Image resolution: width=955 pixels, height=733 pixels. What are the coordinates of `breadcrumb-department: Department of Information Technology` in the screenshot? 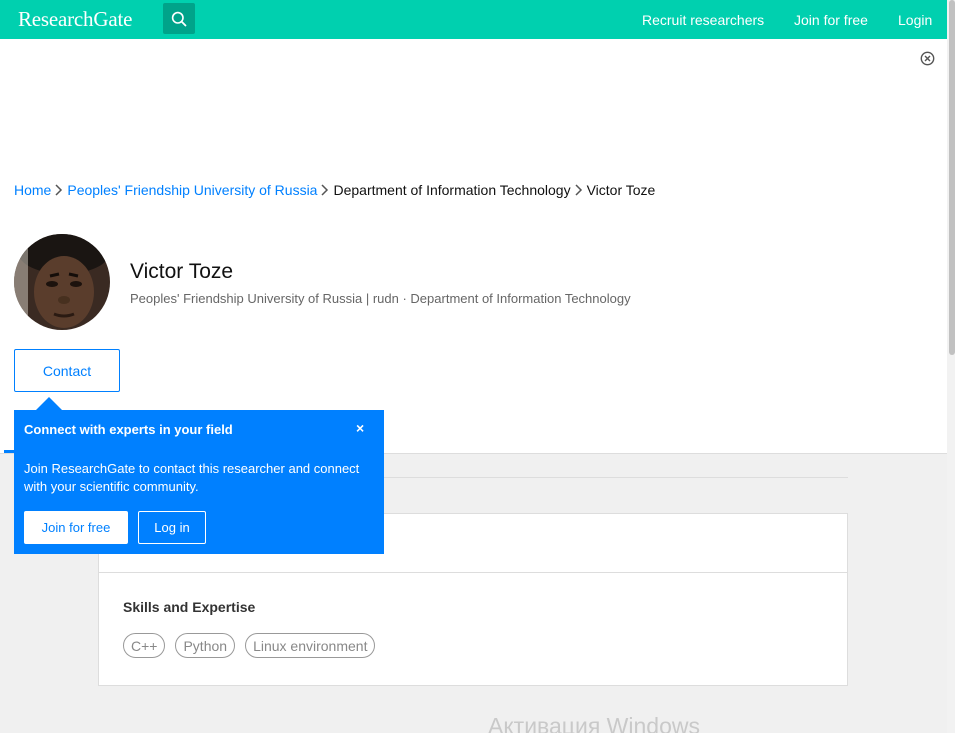 It's located at (452, 190).